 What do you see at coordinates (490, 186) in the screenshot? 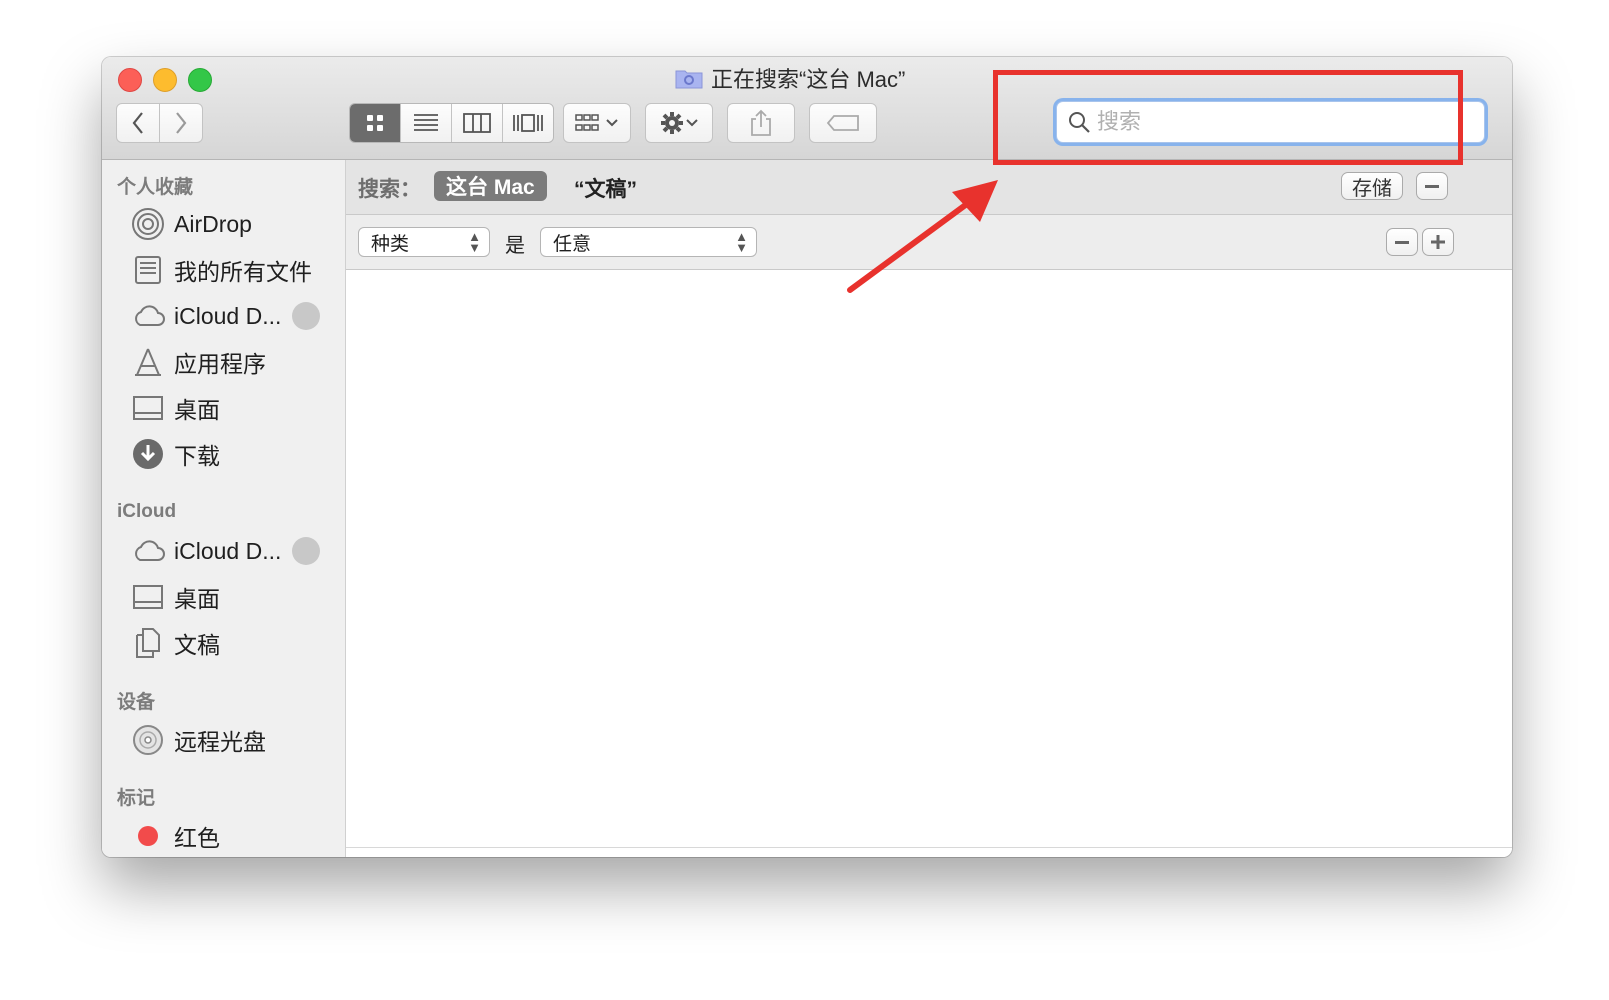
I see `scope-this-mac-button: 这台 Mac` at bounding box center [490, 186].